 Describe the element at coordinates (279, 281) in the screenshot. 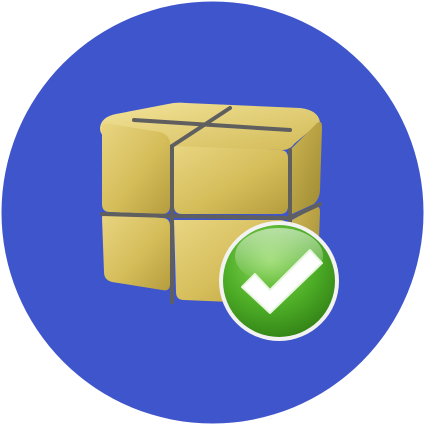

I see `checkmark-badge` at that location.